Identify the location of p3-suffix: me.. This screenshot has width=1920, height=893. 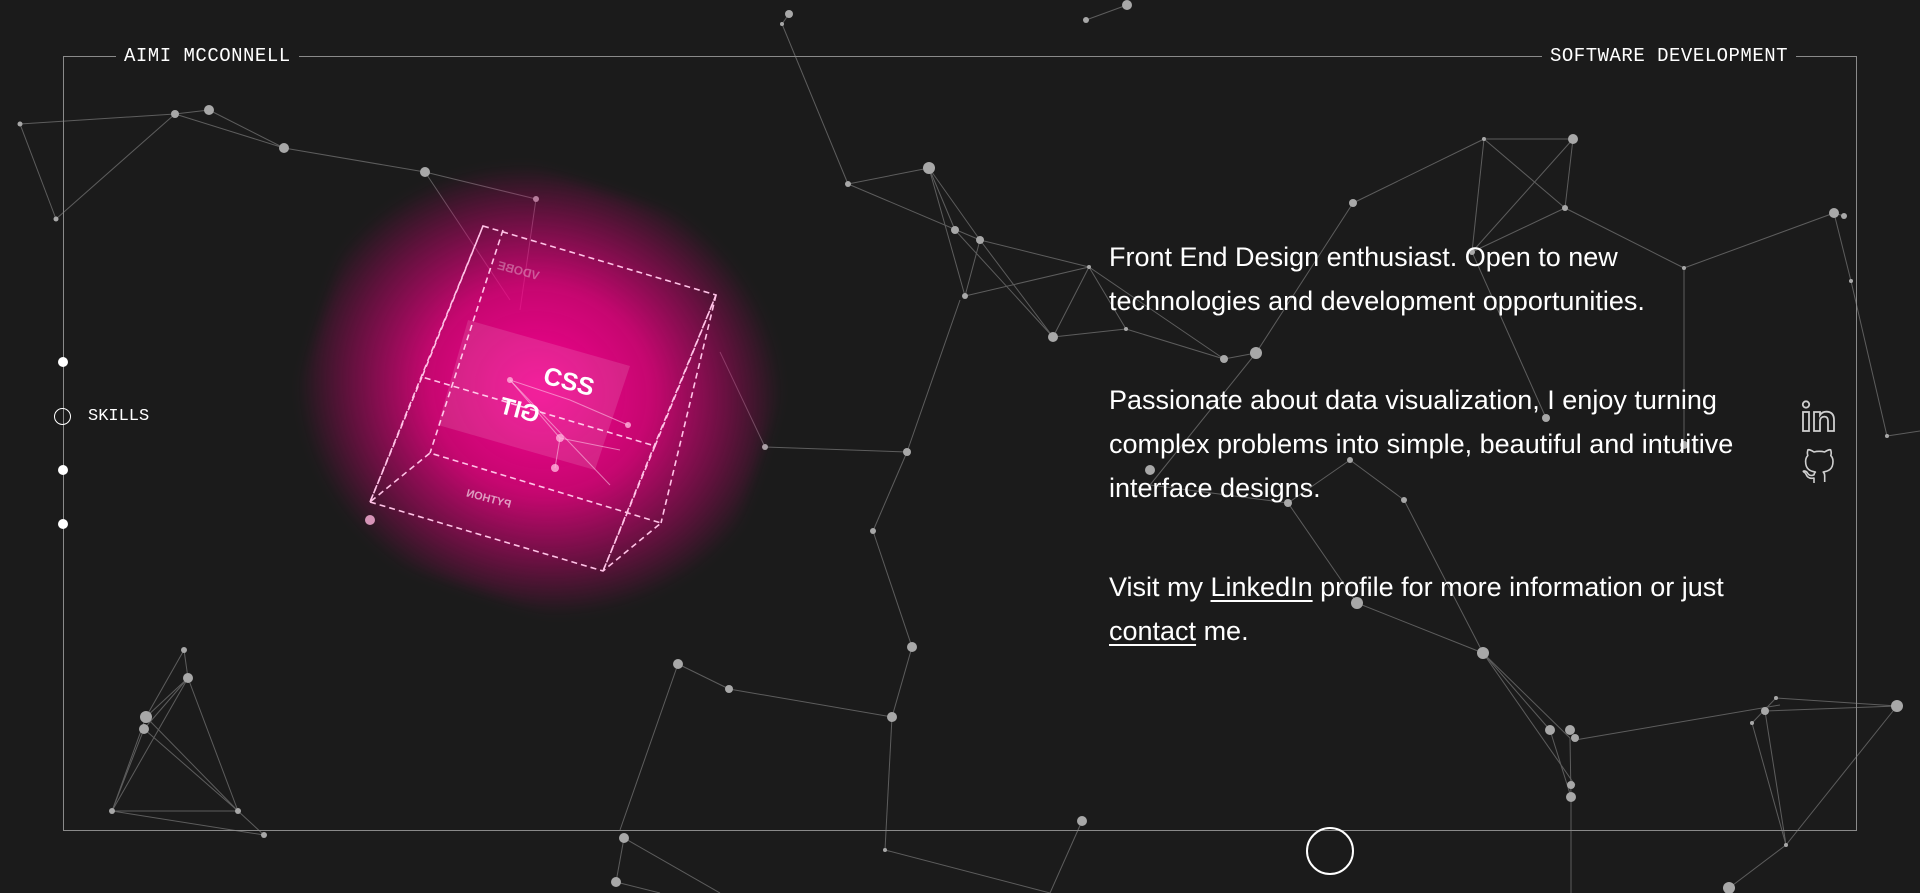
(1222, 631).